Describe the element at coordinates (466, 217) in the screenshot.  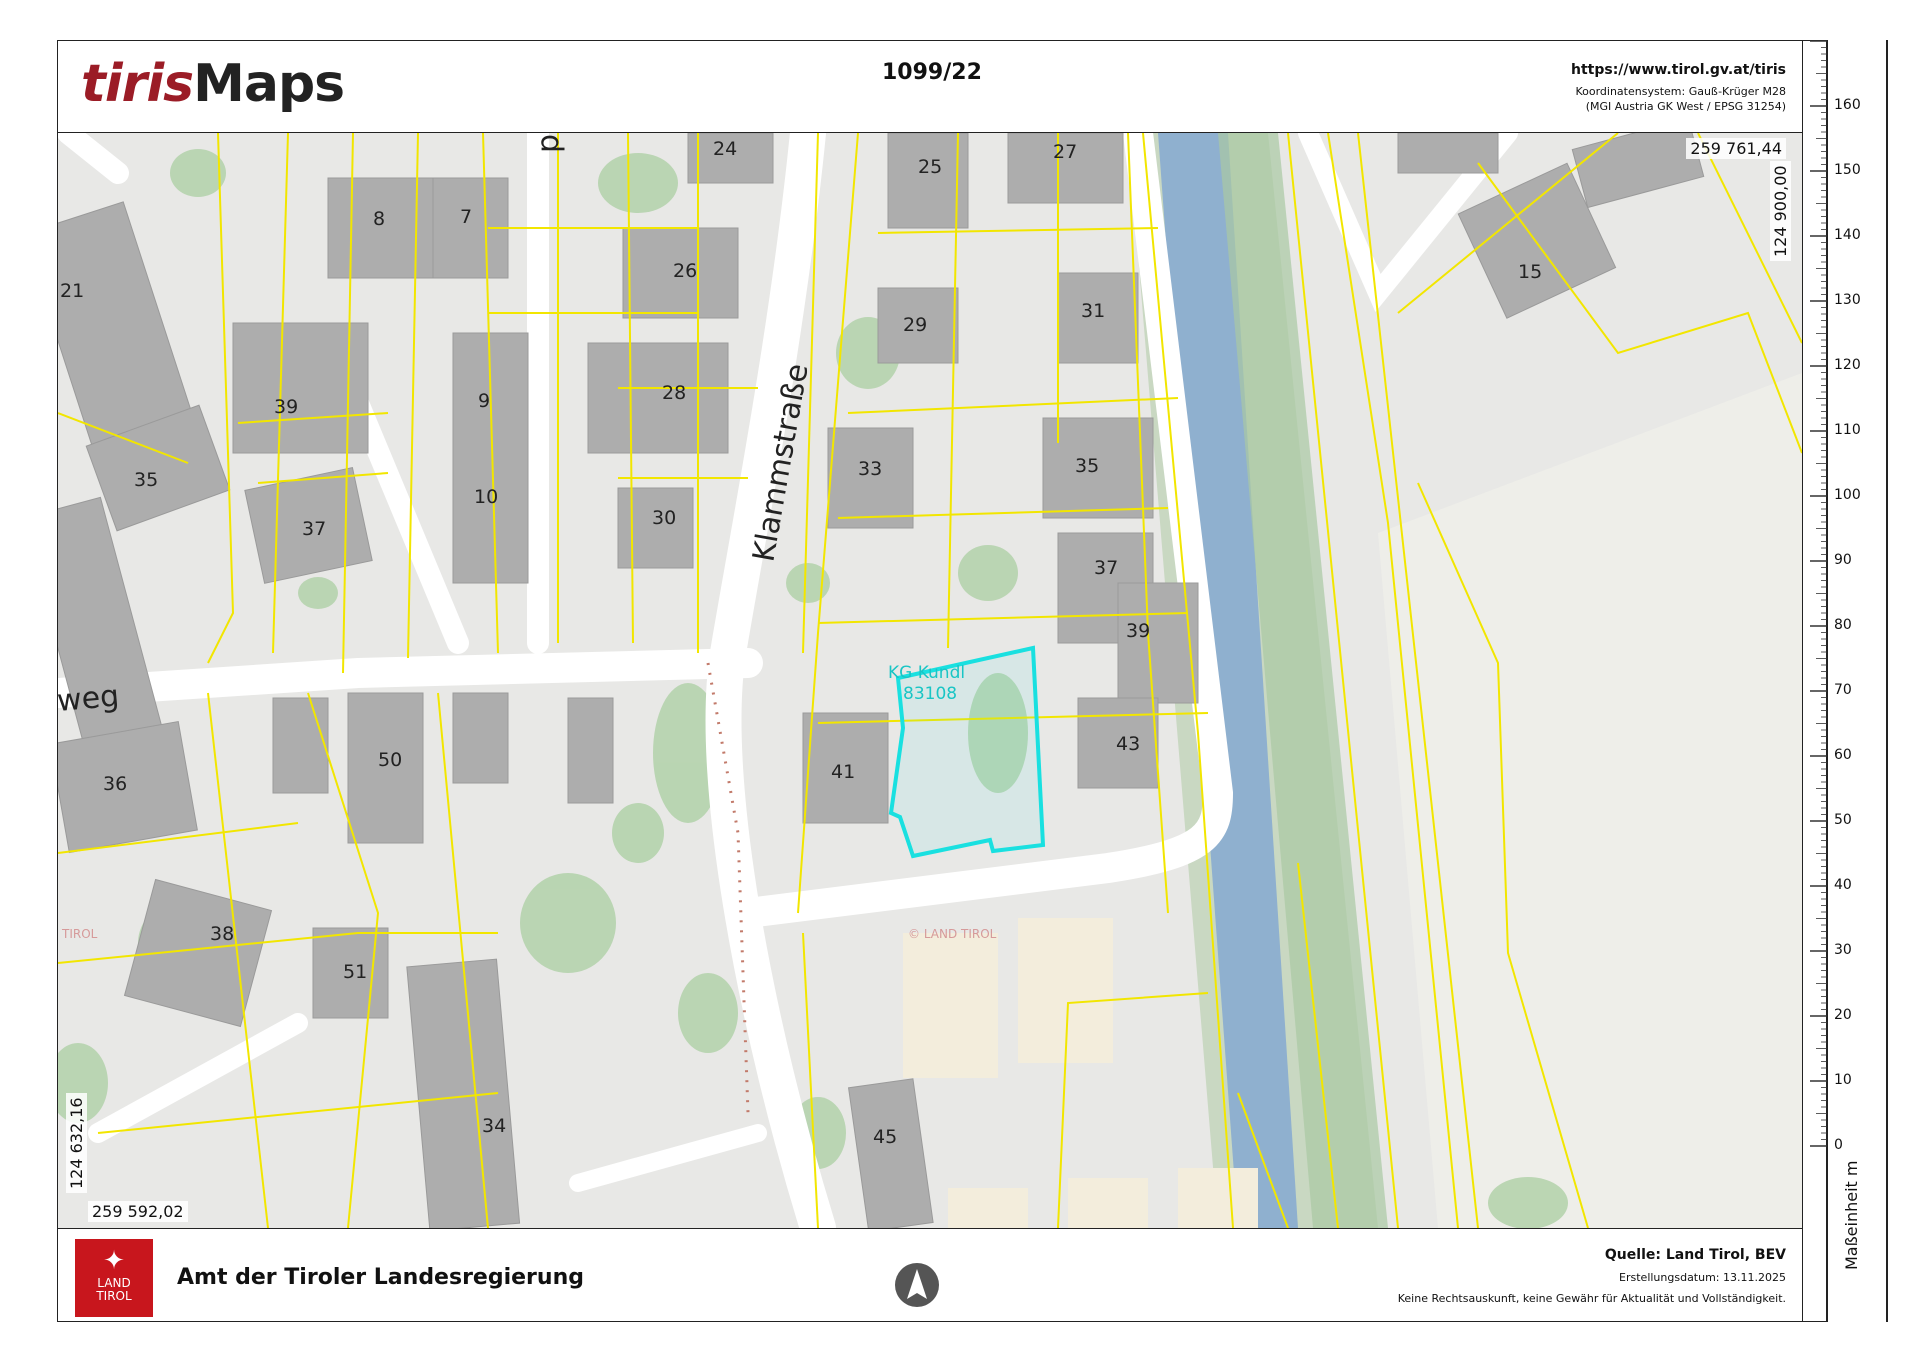
I see `house-number: 7` at that location.